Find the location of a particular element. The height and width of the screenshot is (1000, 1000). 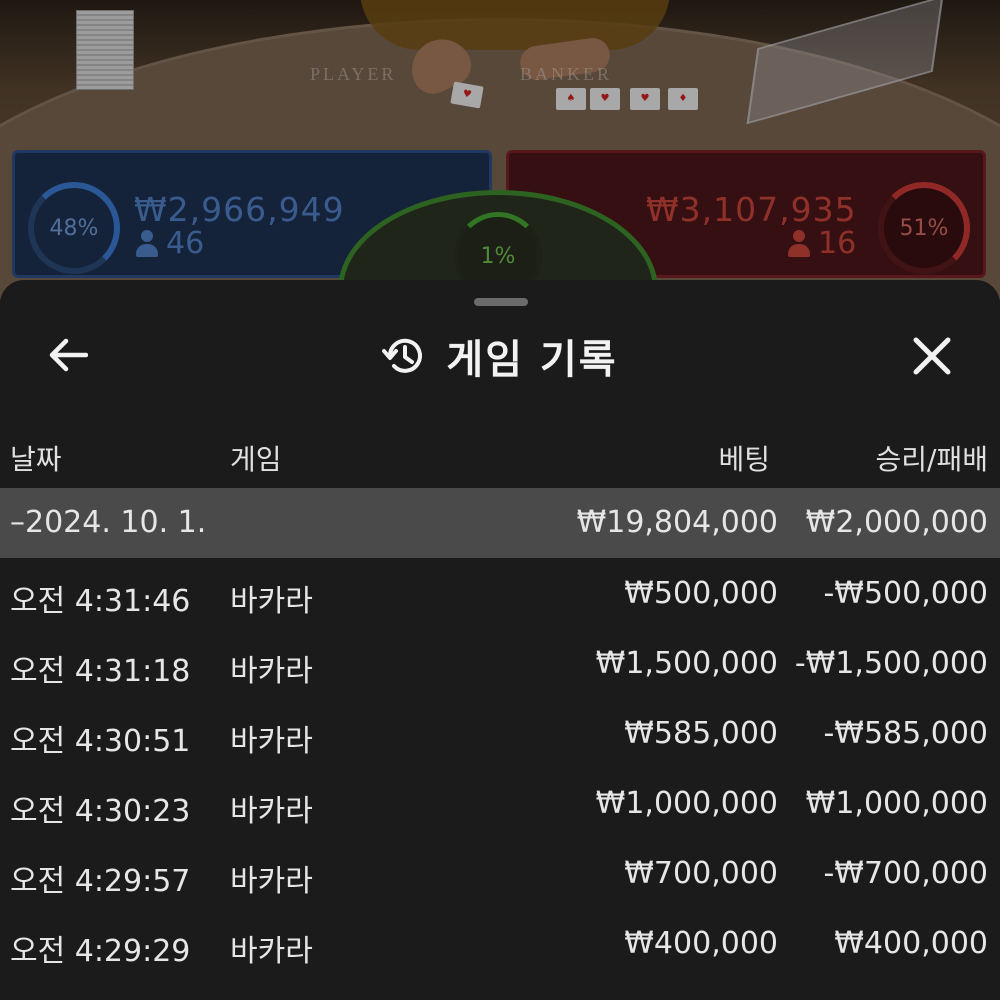

row-bet: ₩700,000 is located at coordinates (701, 873).